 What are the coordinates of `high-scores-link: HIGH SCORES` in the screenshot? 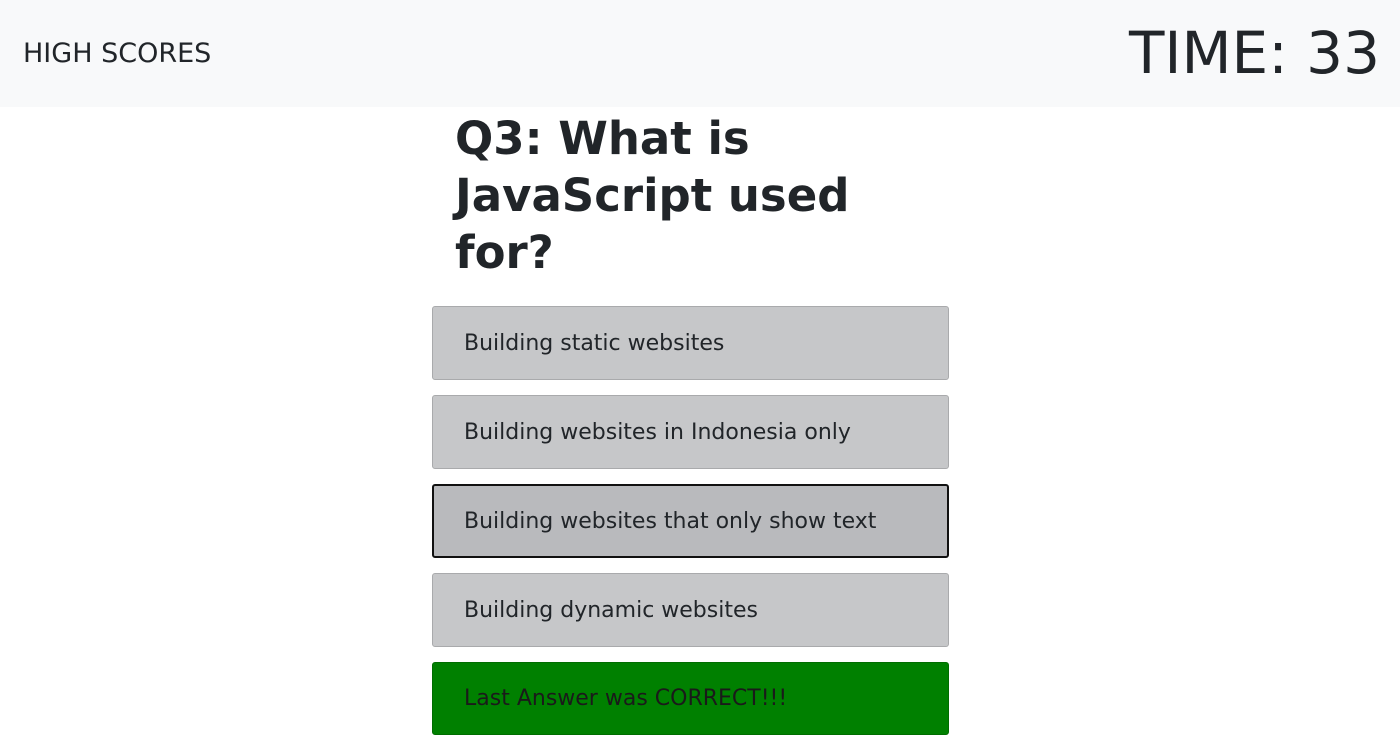 It's located at (117, 54).